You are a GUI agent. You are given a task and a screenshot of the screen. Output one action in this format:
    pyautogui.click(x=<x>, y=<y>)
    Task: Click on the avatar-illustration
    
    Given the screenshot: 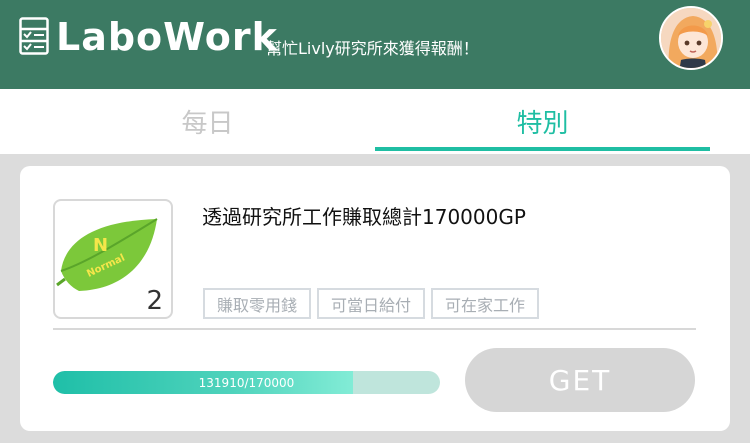 What is the action you would take?
    pyautogui.click(x=691, y=38)
    